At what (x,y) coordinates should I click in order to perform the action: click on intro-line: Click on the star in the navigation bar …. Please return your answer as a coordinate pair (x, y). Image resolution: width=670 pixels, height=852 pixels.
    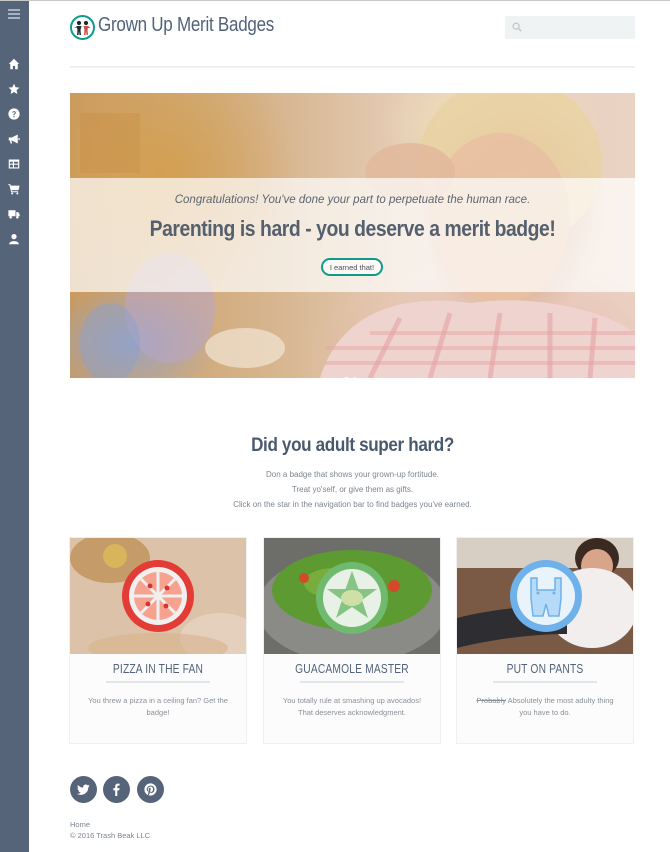
    Looking at the image, I should click on (352, 504).